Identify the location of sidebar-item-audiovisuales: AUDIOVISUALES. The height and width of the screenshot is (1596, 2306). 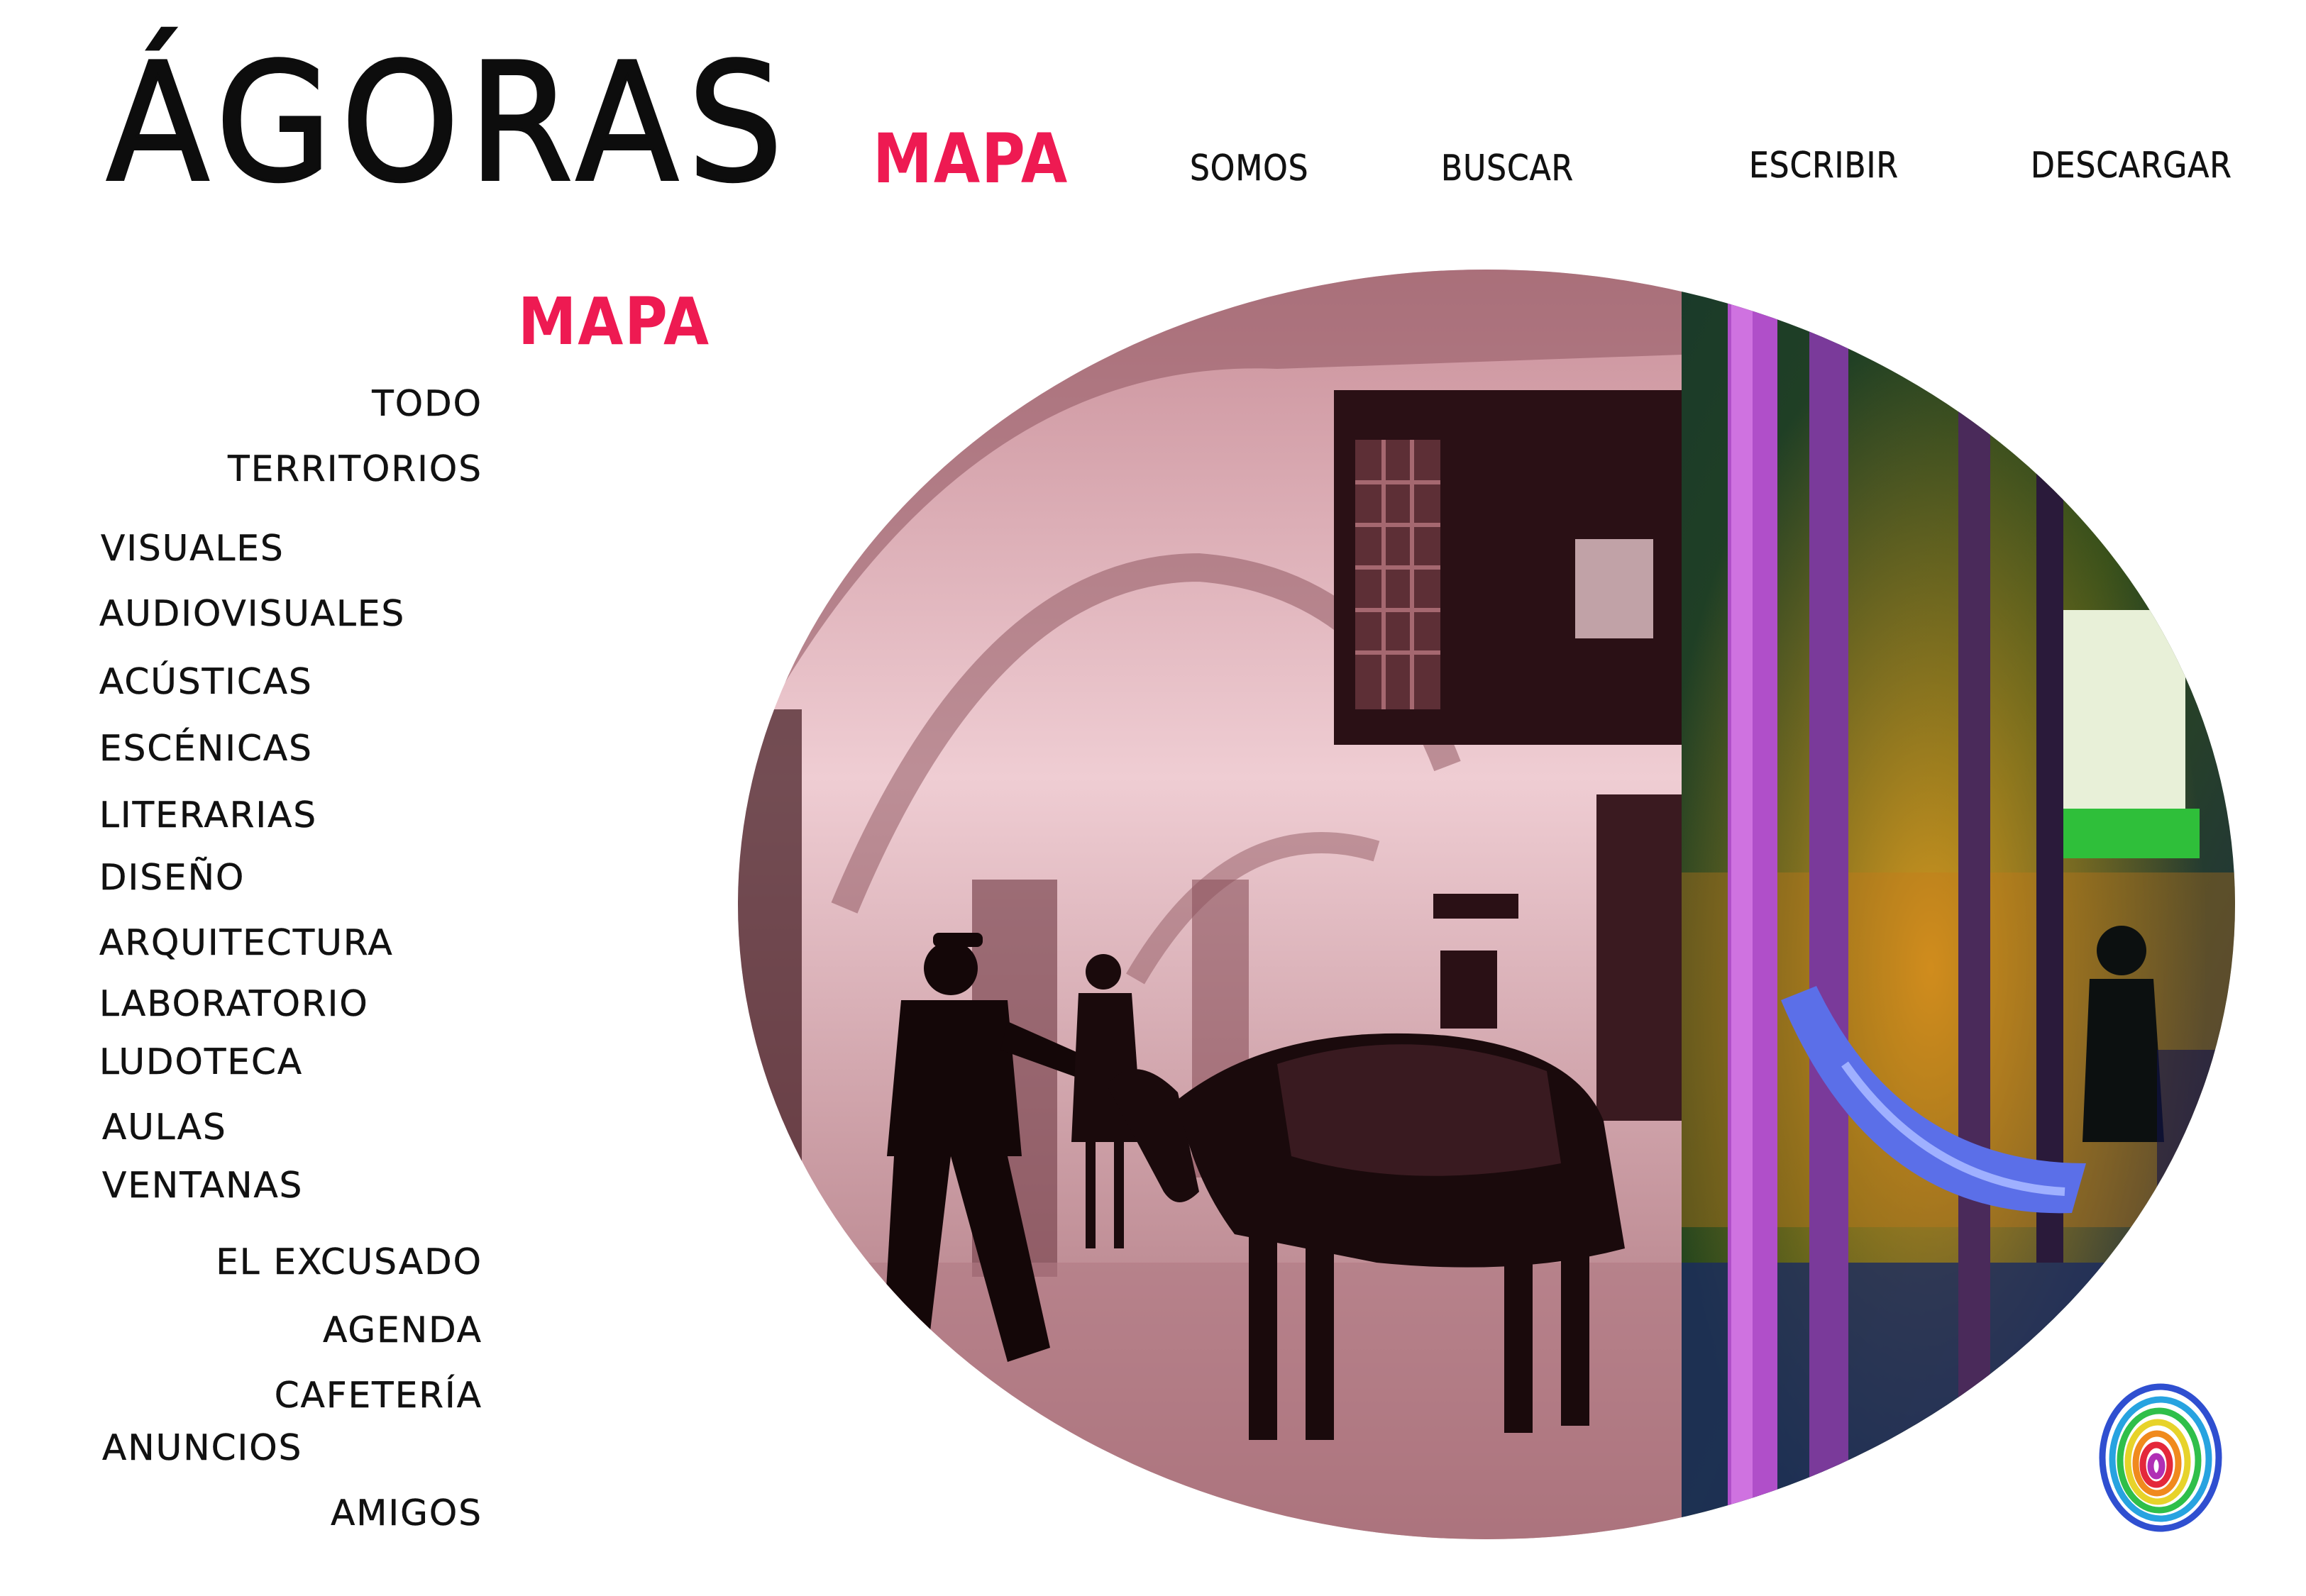
(252, 614).